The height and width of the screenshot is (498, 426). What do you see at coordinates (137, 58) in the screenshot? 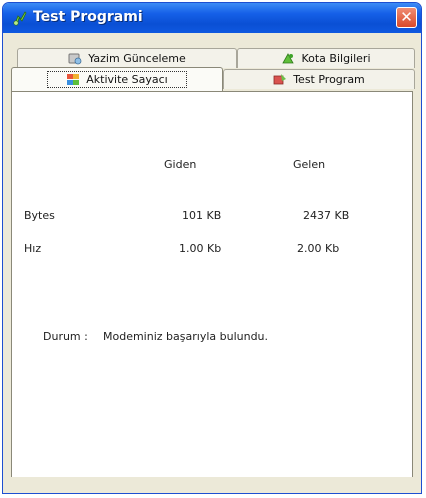
I see `tab-label: Yazim Günceleme` at bounding box center [137, 58].